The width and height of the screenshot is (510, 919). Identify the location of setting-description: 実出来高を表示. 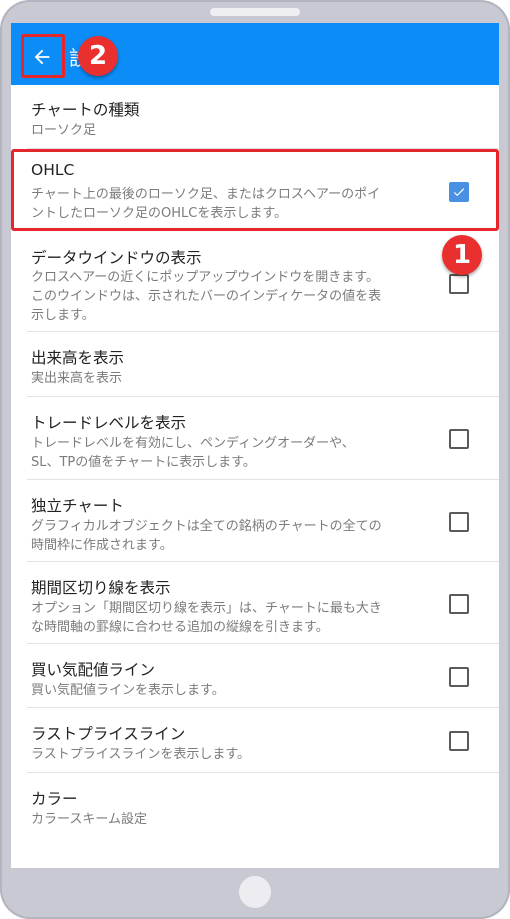
(77, 378).